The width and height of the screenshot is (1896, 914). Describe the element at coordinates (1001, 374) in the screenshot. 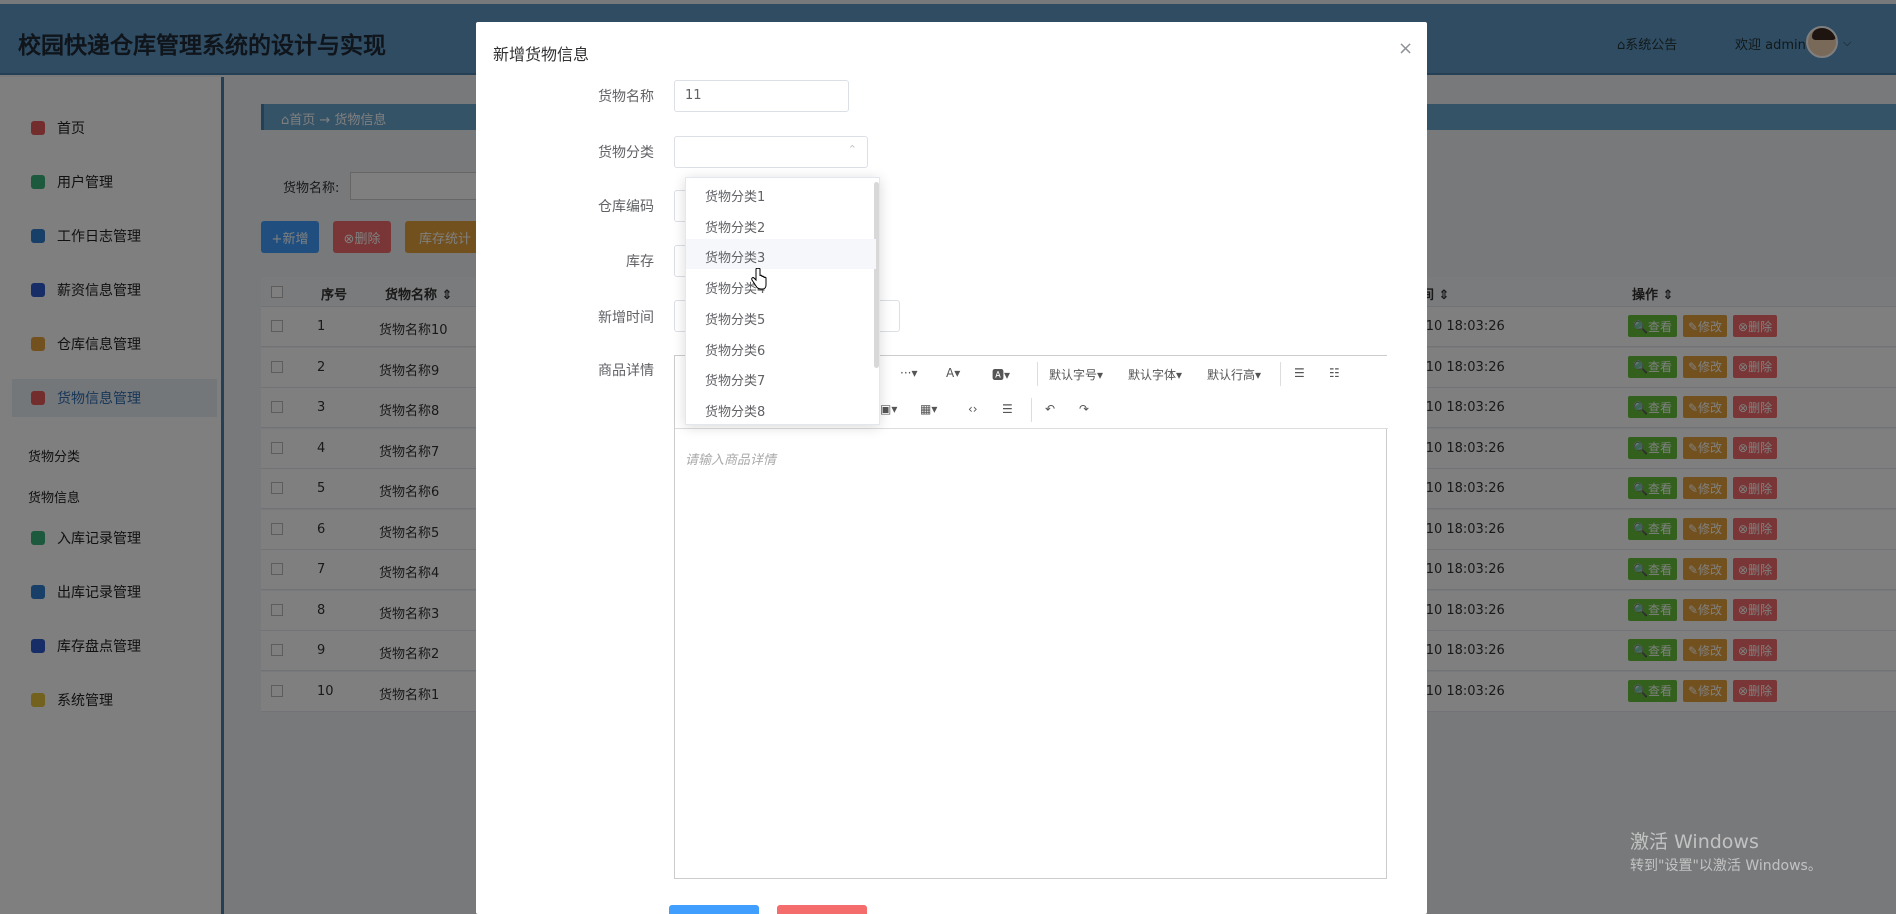

I see `bg-color-tool: 🅰▾` at that location.